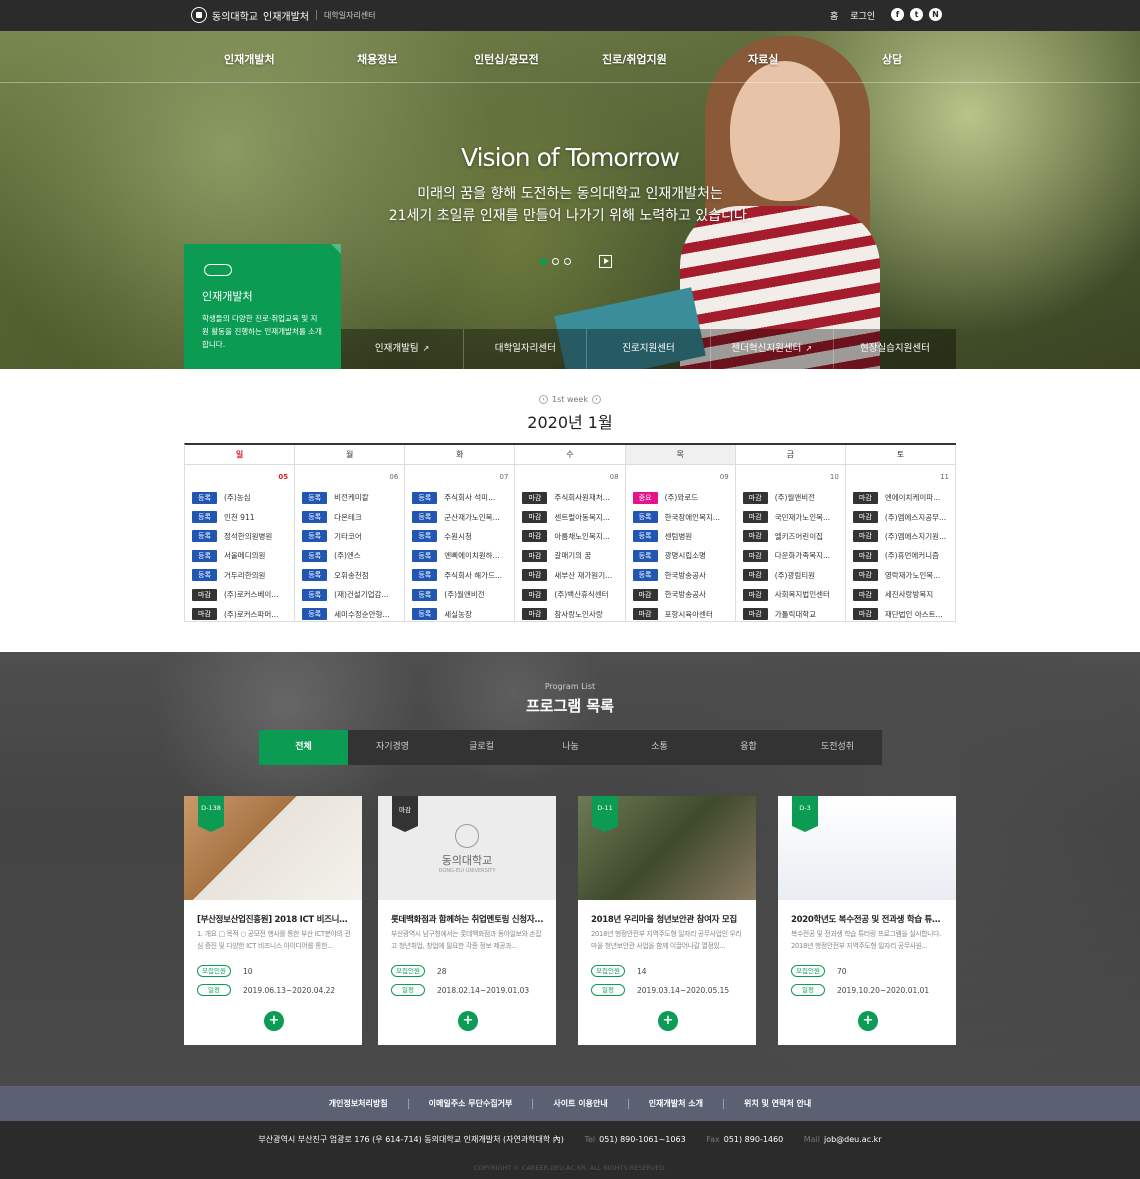  What do you see at coordinates (581, 1103) in the screenshot?
I see `site-guide-link: 사이트 이용안내` at bounding box center [581, 1103].